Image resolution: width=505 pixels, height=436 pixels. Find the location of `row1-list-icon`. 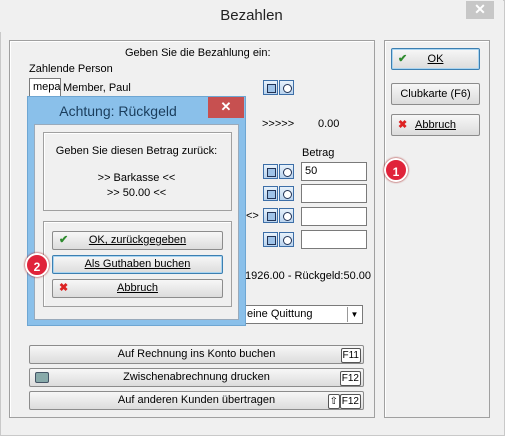

row1-list-icon is located at coordinates (270, 171).